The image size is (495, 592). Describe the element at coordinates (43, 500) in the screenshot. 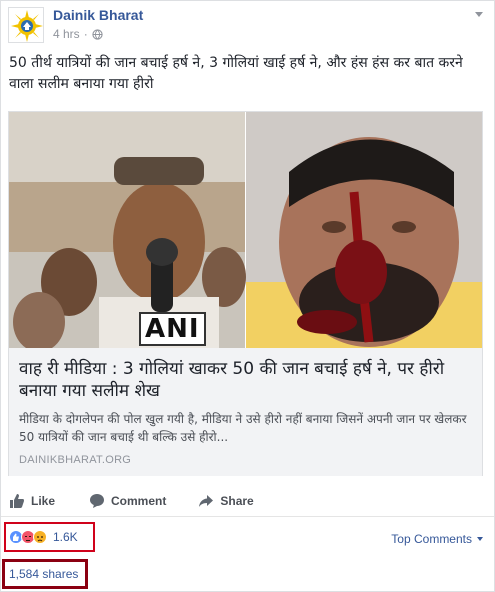

I see `like-label: Like` at that location.